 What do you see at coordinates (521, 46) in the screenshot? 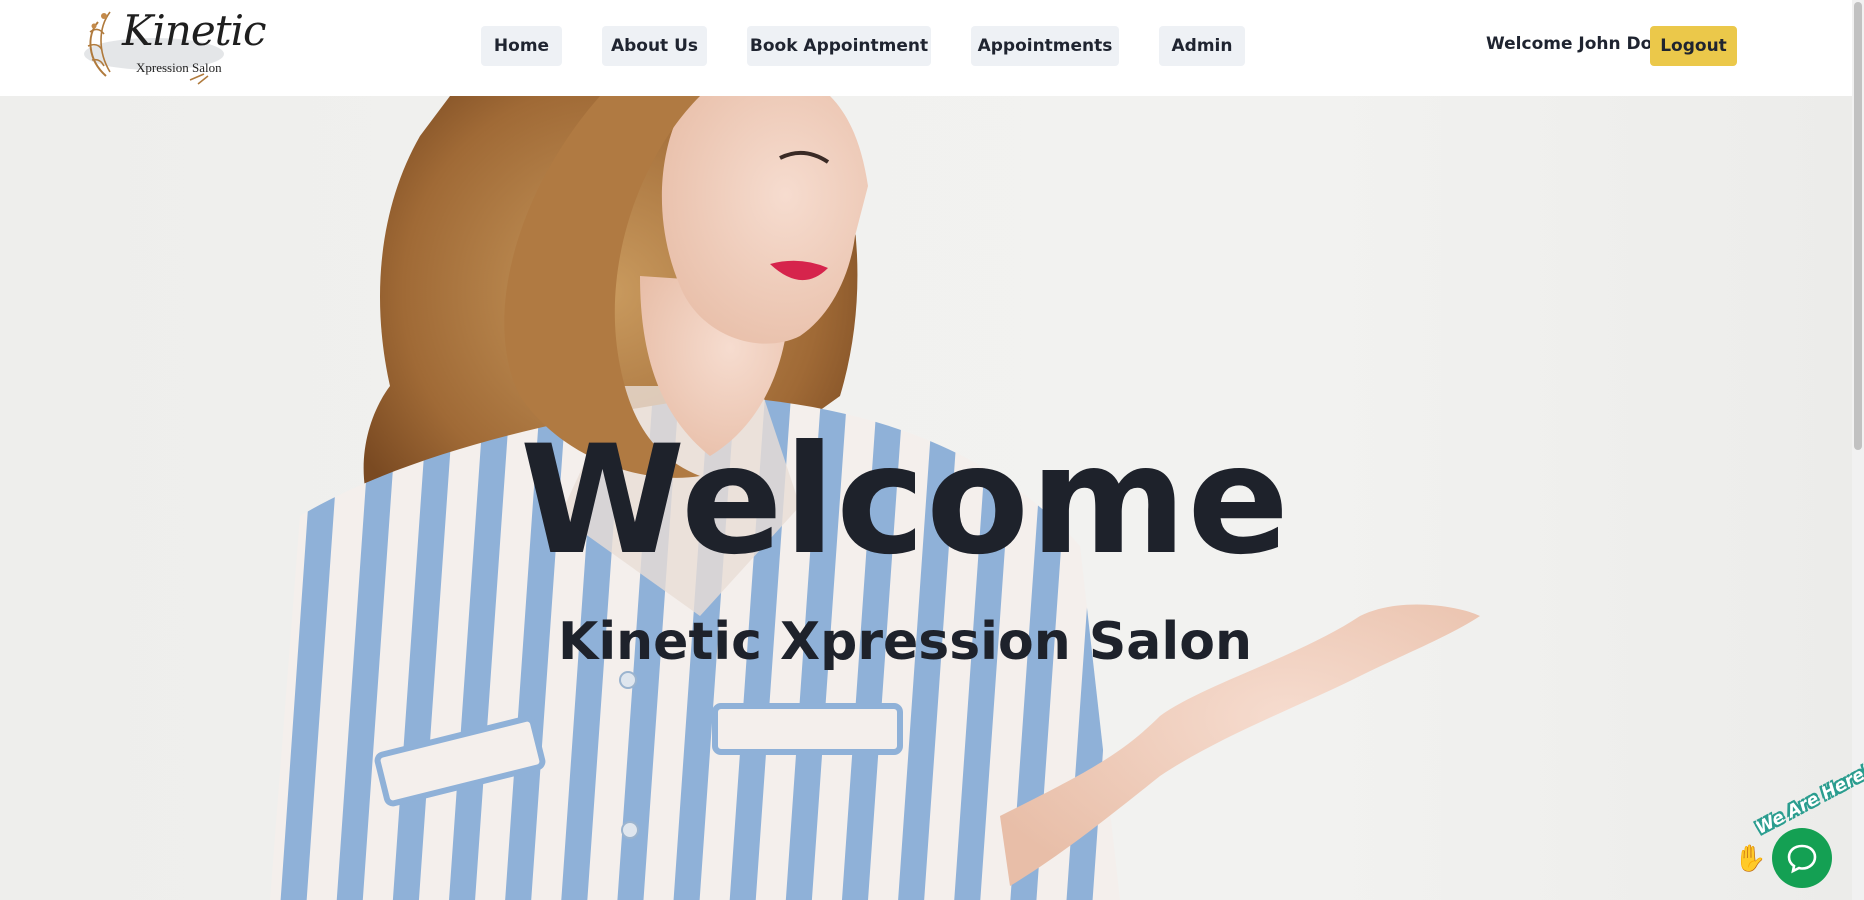
I see `nav-home-button: Home` at bounding box center [521, 46].